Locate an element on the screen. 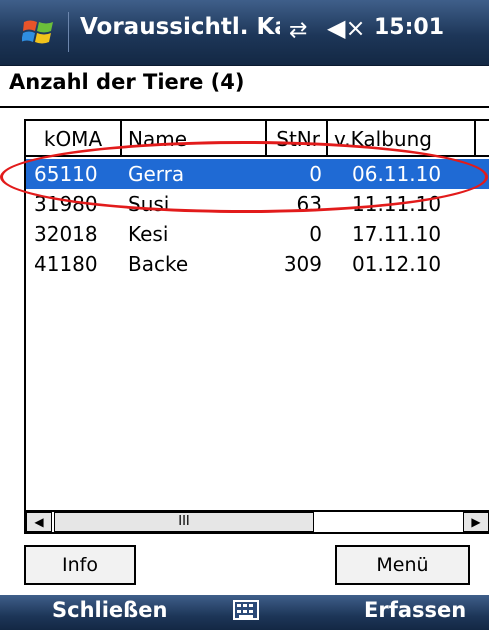 The image size is (489, 630). table-row: 41180 Backe 309 01.12.10 is located at coordinates (257, 264).